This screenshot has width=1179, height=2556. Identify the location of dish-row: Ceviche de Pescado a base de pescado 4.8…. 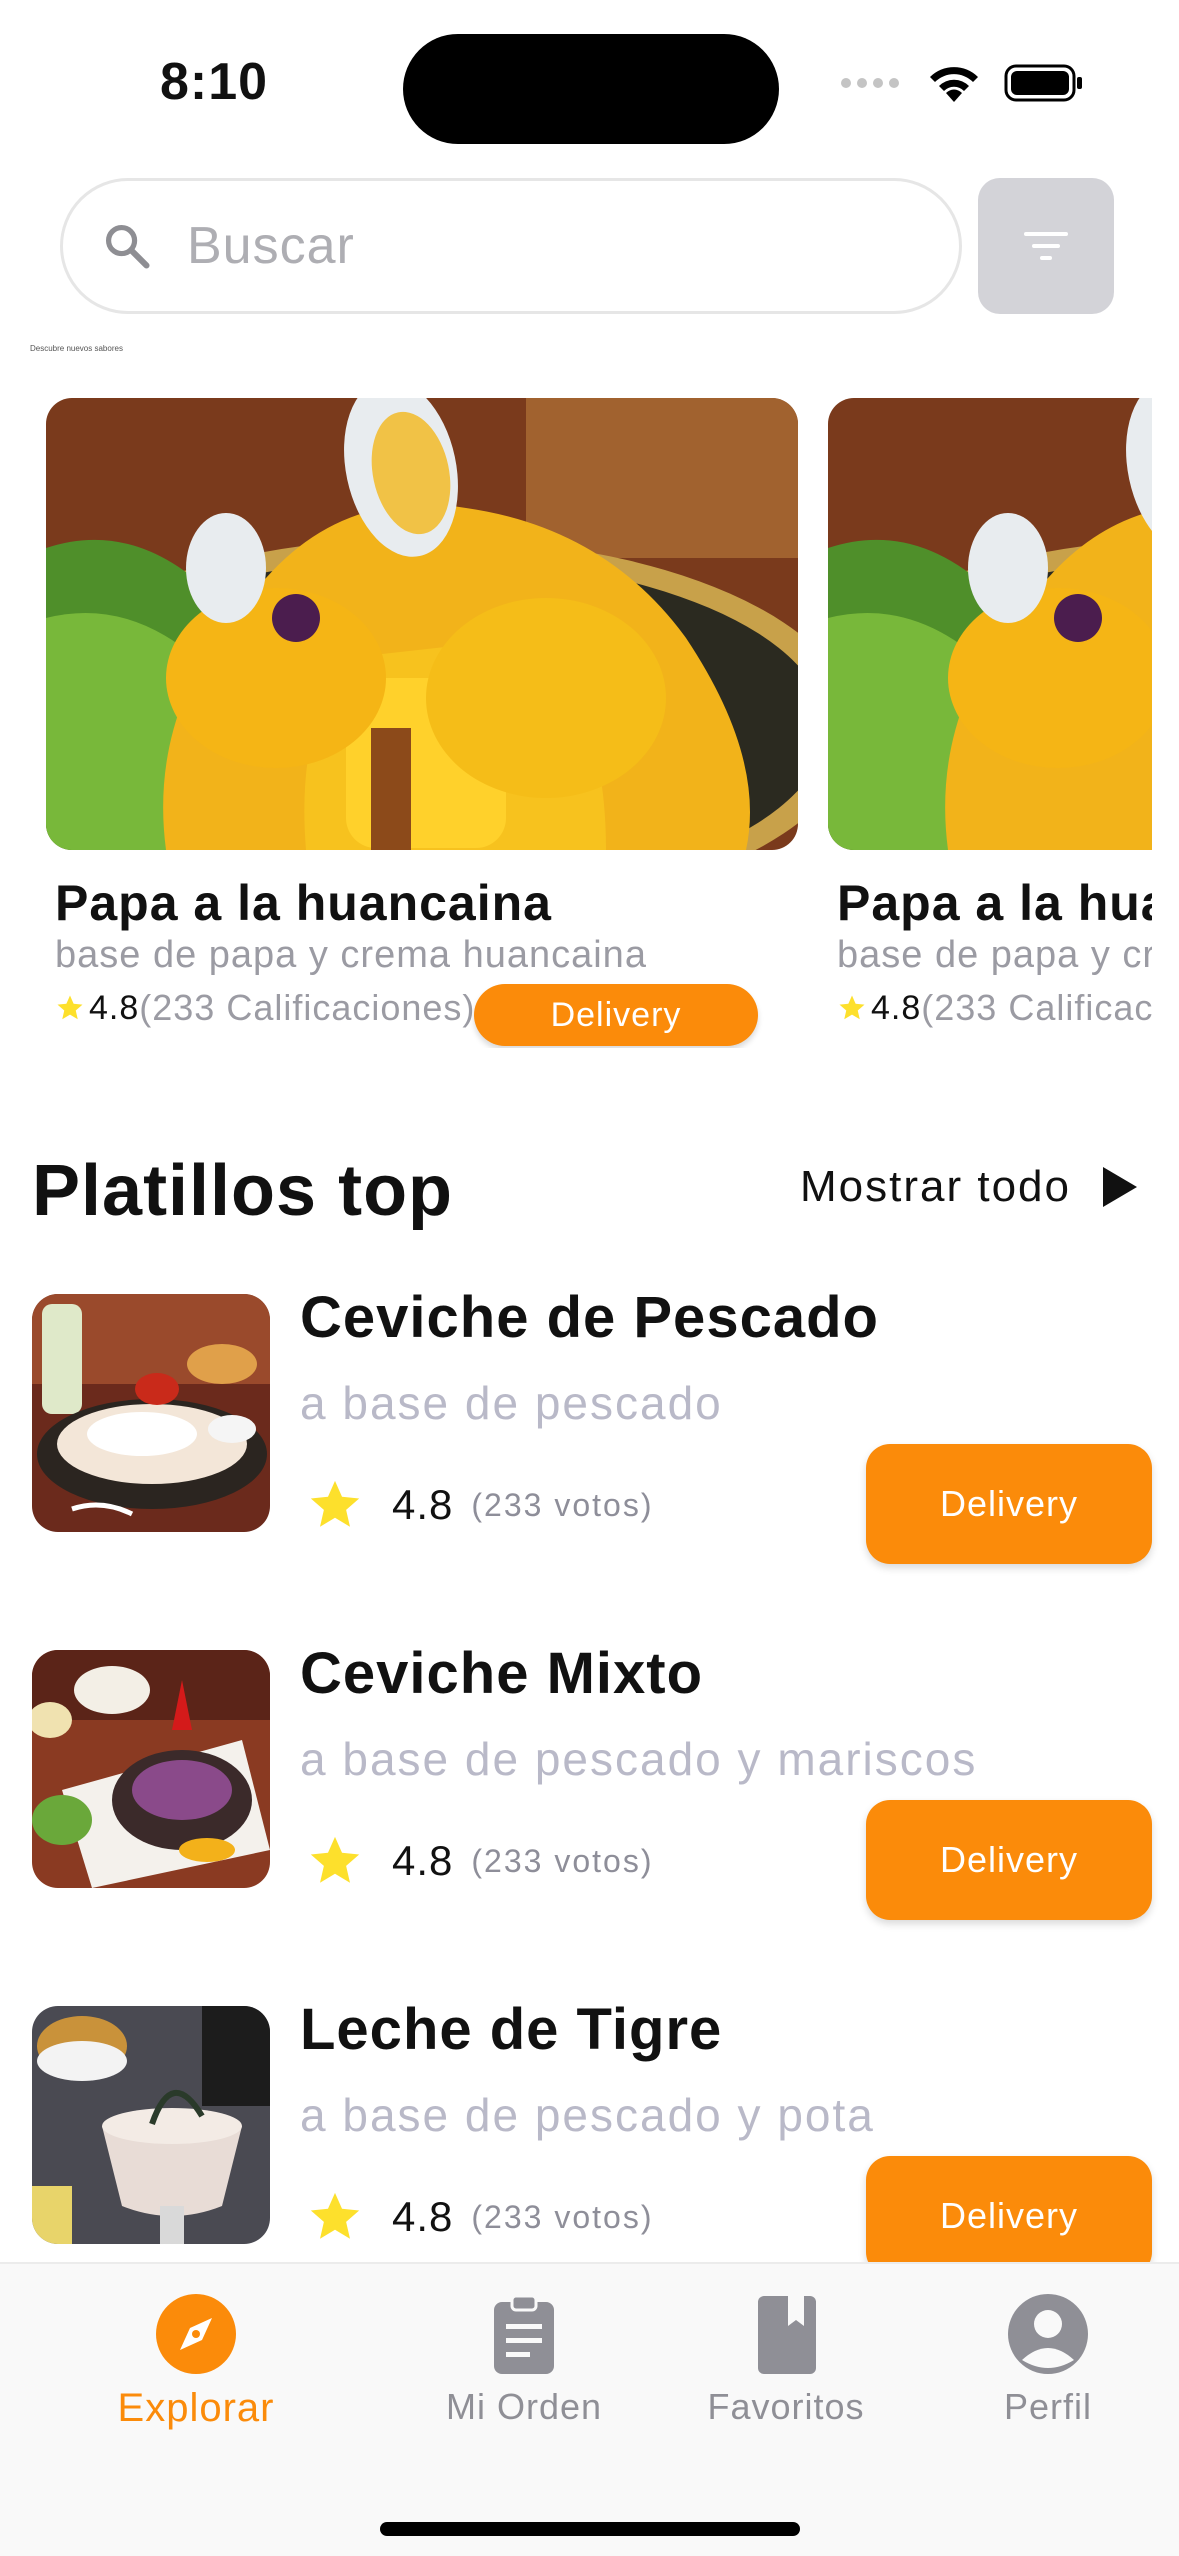
(589, 1424).